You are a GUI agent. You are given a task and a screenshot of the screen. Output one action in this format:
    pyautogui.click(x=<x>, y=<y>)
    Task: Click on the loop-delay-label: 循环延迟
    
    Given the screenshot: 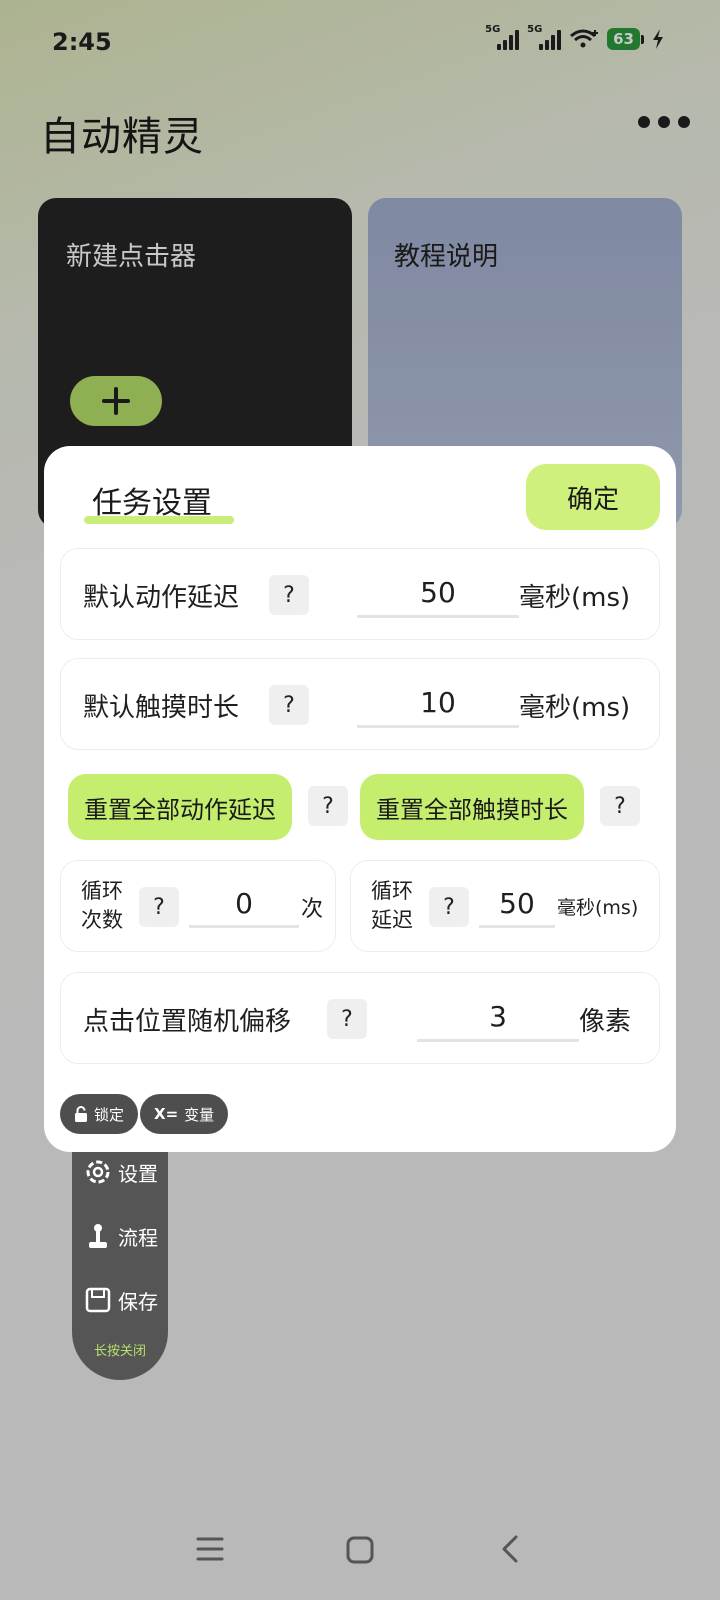 What is the action you would take?
    pyautogui.click(x=392, y=905)
    